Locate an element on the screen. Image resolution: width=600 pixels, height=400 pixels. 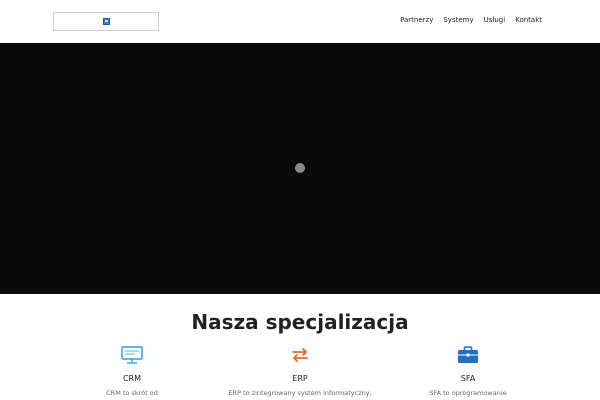
feature-crm: CRM CRM to skrót od is located at coordinates (132, 371).